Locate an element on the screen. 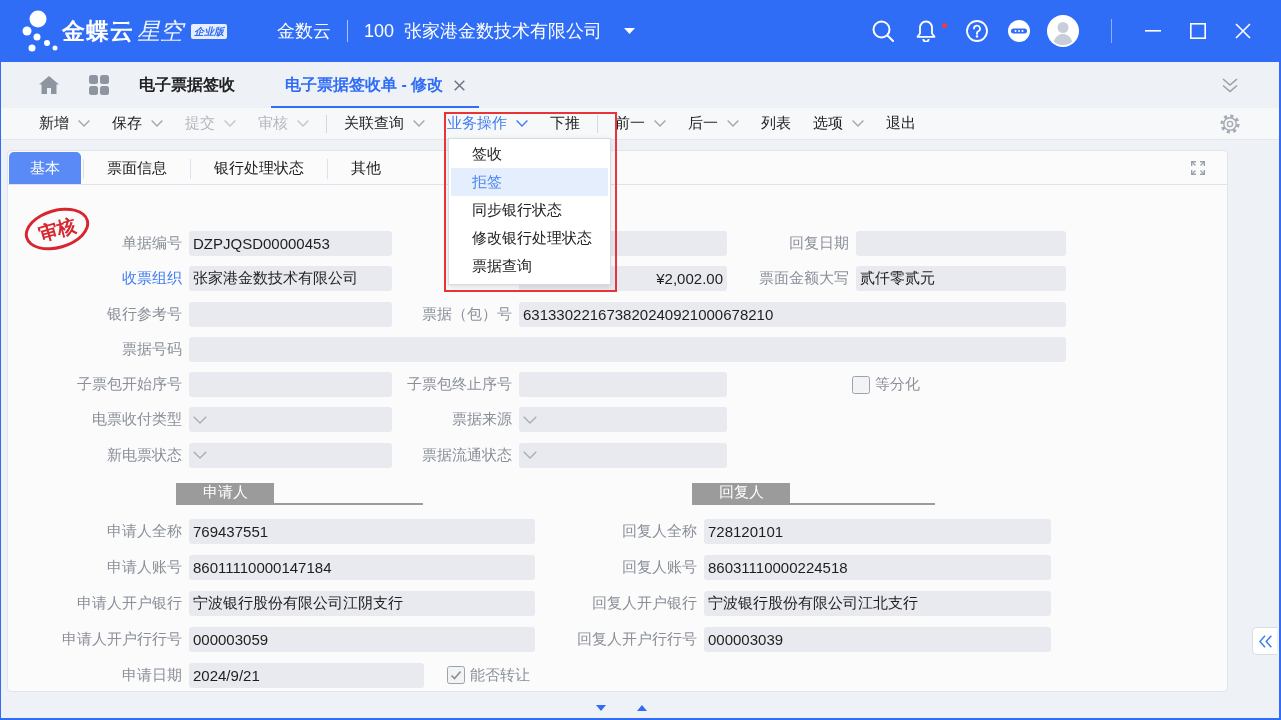 The width and height of the screenshot is (1281, 720). help-icon is located at coordinates (977, 31).